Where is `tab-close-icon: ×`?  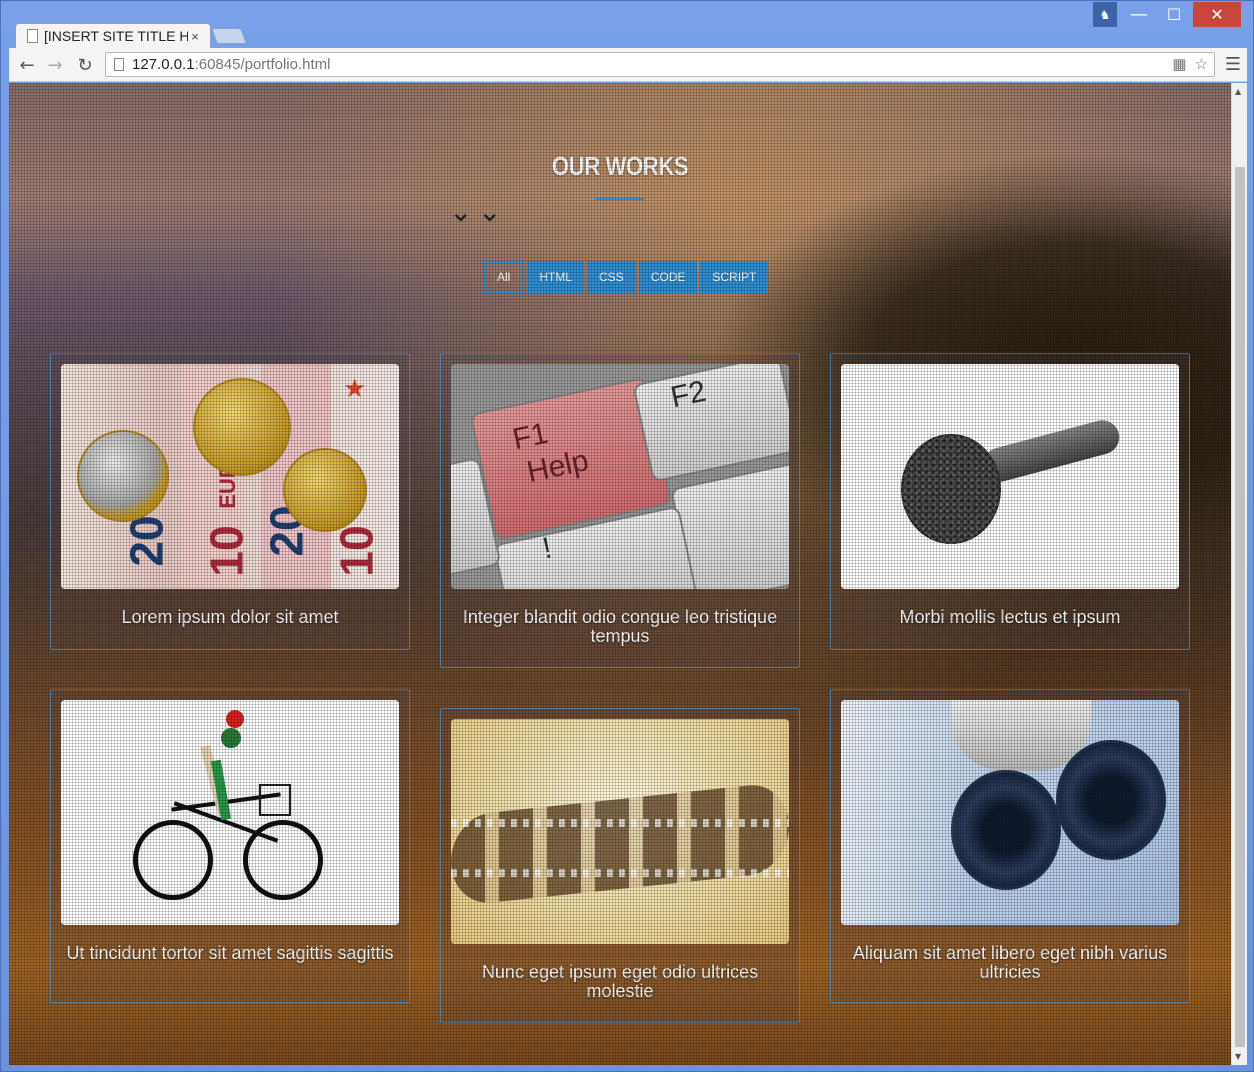
tab-close-icon: × is located at coordinates (195, 36).